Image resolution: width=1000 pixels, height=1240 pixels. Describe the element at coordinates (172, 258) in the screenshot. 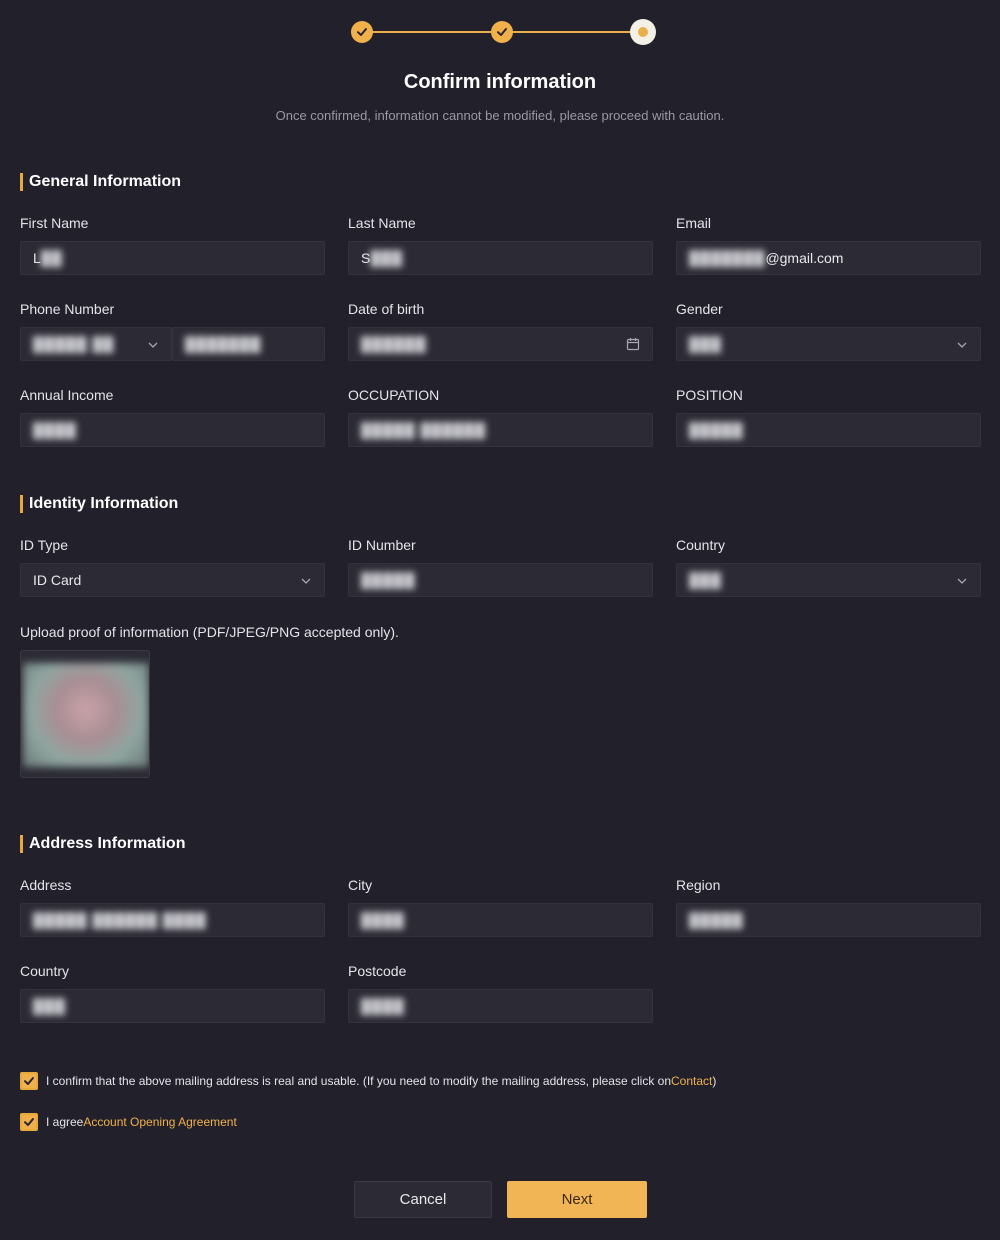

I see `first-name-field: L ██` at that location.